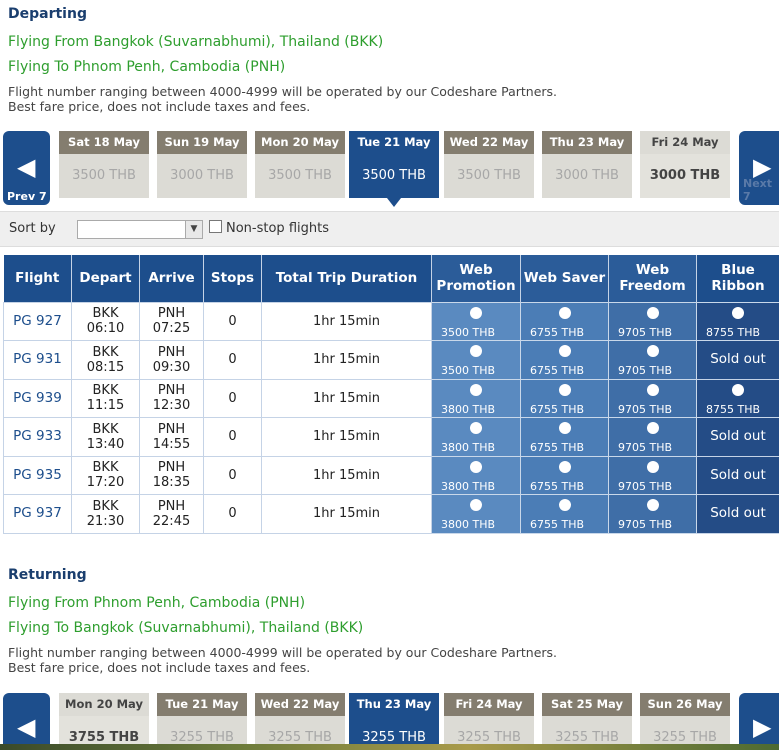  What do you see at coordinates (300, 164) in the screenshot?
I see `date-card: Mon 20 May 3500 THB` at bounding box center [300, 164].